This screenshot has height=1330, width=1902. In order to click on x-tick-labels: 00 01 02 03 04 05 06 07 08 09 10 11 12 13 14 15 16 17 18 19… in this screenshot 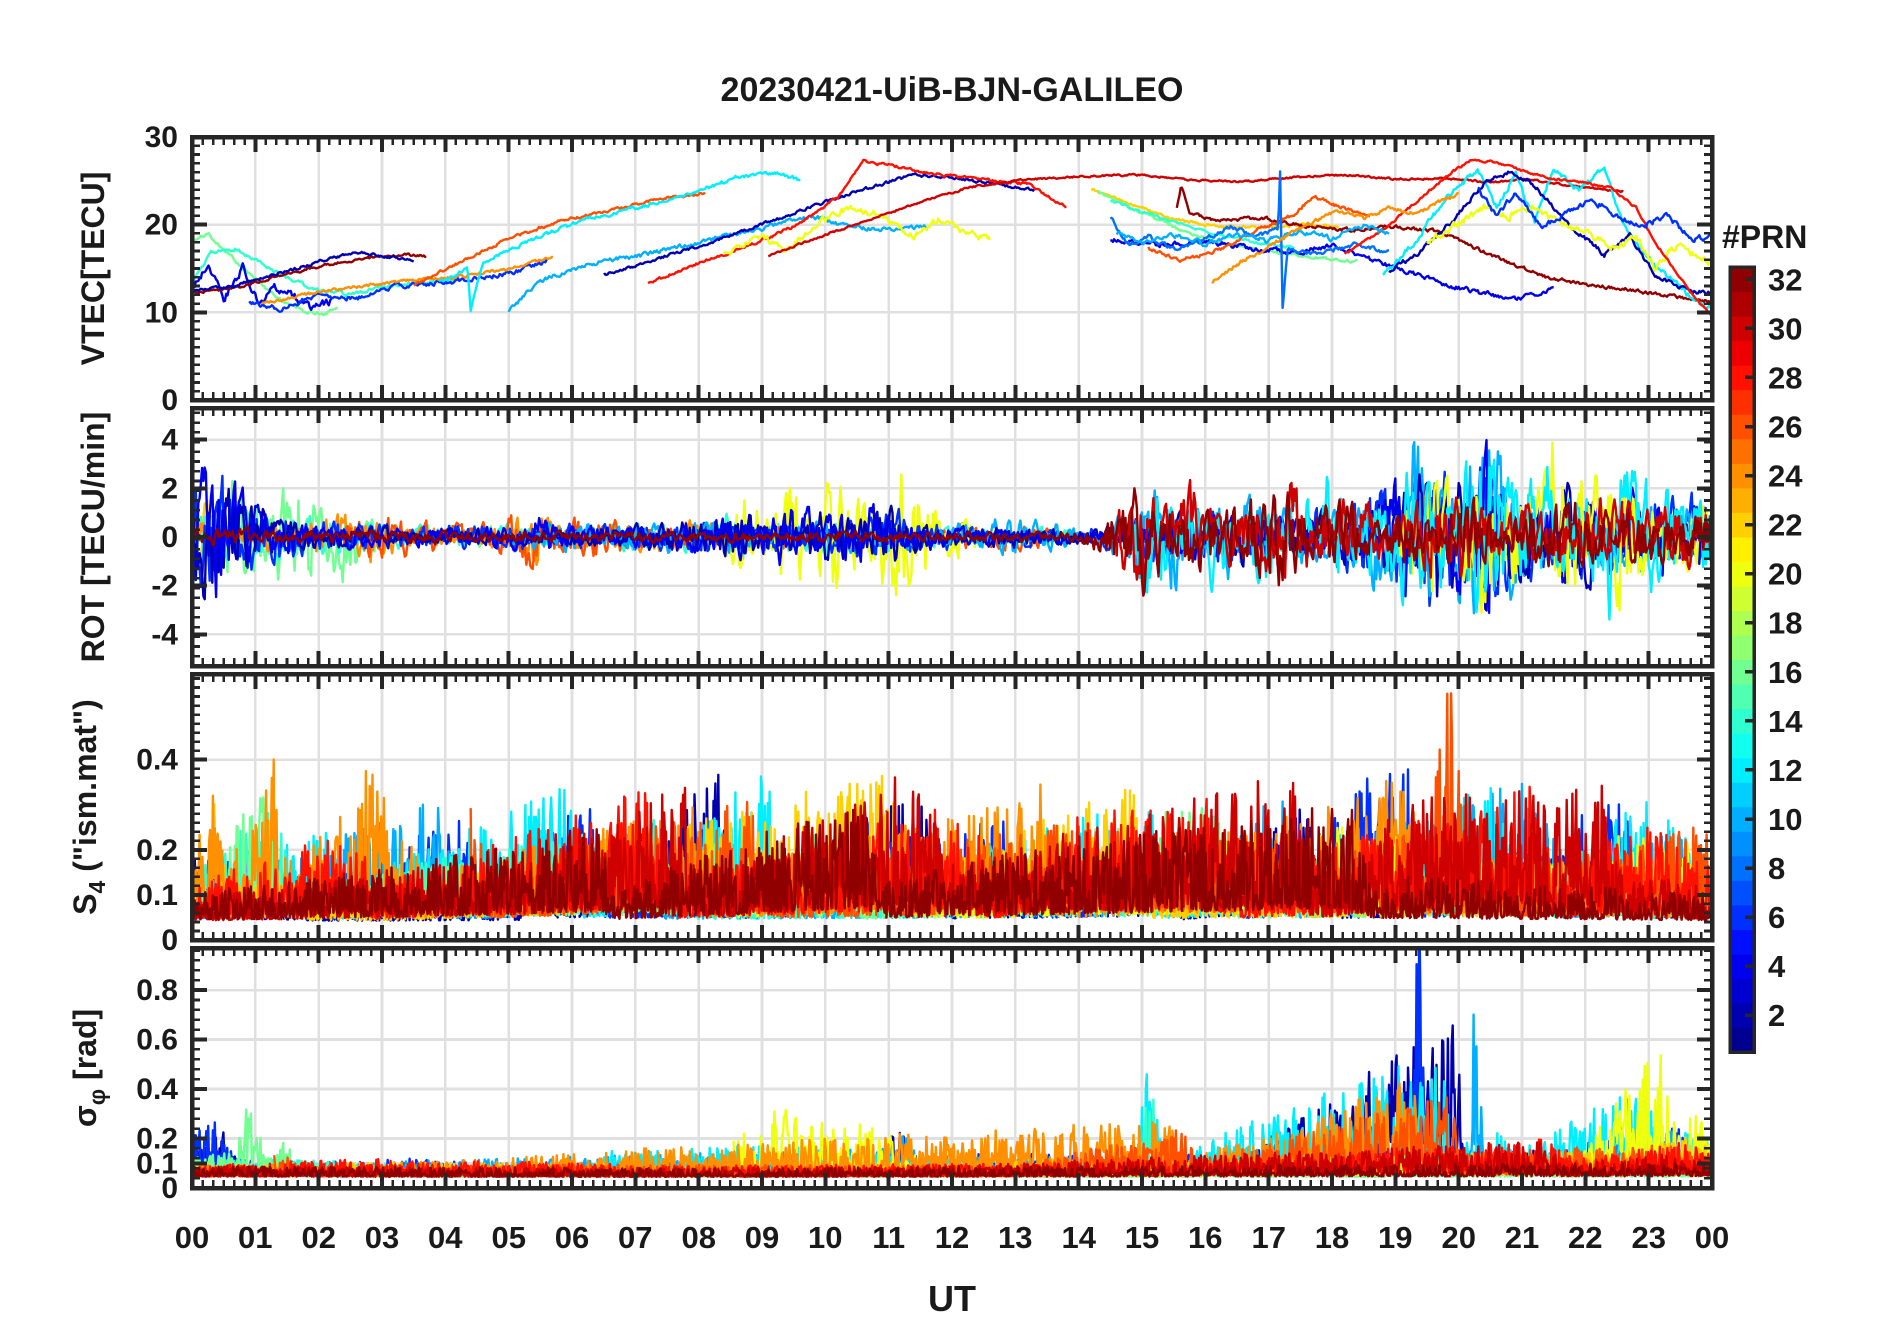, I will do `click(952, 1237)`.